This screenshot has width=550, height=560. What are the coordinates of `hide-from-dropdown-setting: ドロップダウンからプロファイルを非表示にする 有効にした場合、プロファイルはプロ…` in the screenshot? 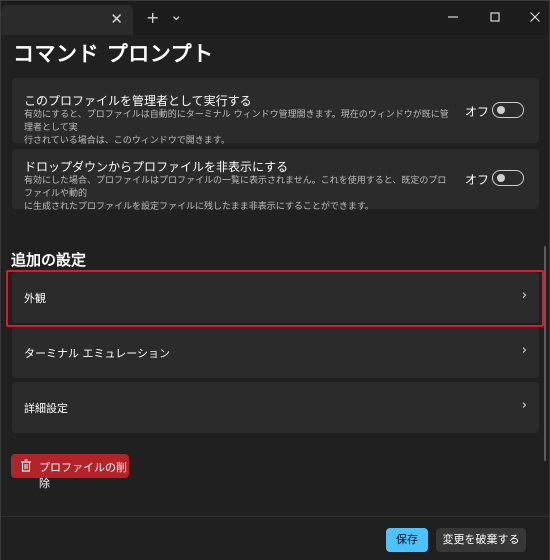 It's located at (275, 180).